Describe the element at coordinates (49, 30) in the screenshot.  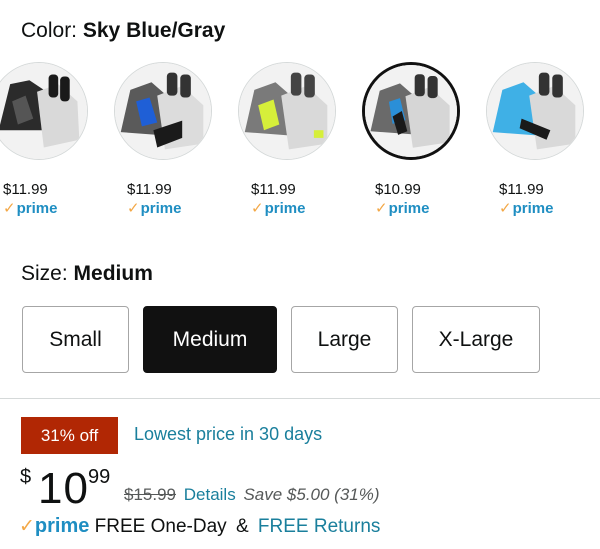
I see `color-label: Color:` at that location.